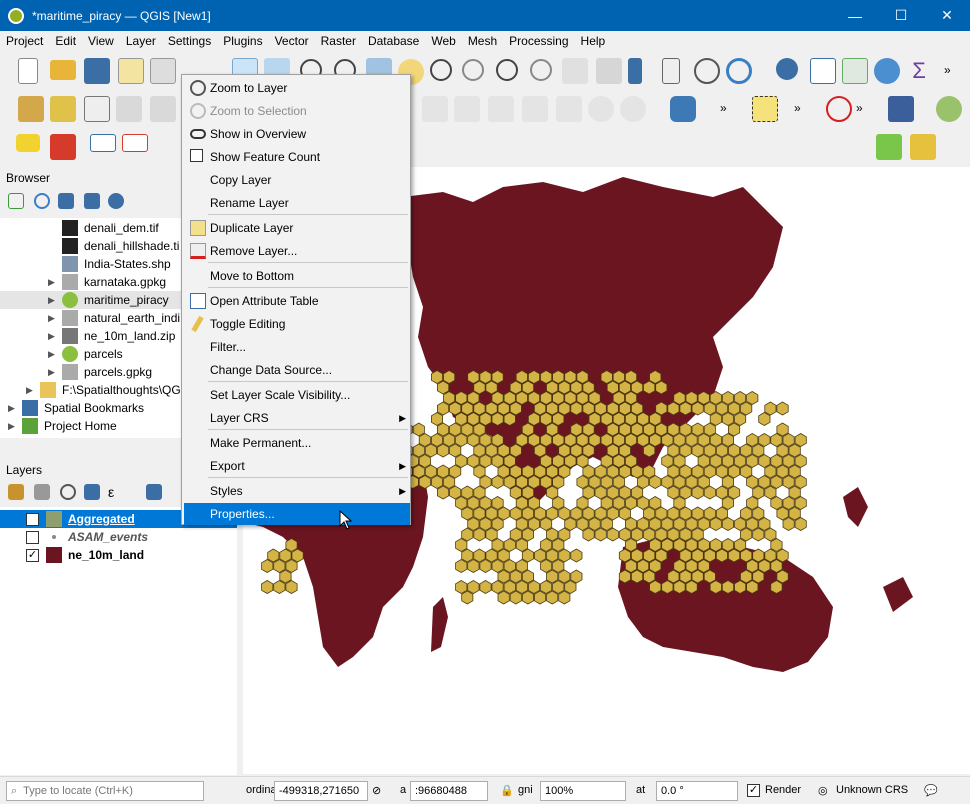 The width and height of the screenshot is (970, 804). Describe the element at coordinates (947, 15) in the screenshot. I see `close-button: ✕` at that location.